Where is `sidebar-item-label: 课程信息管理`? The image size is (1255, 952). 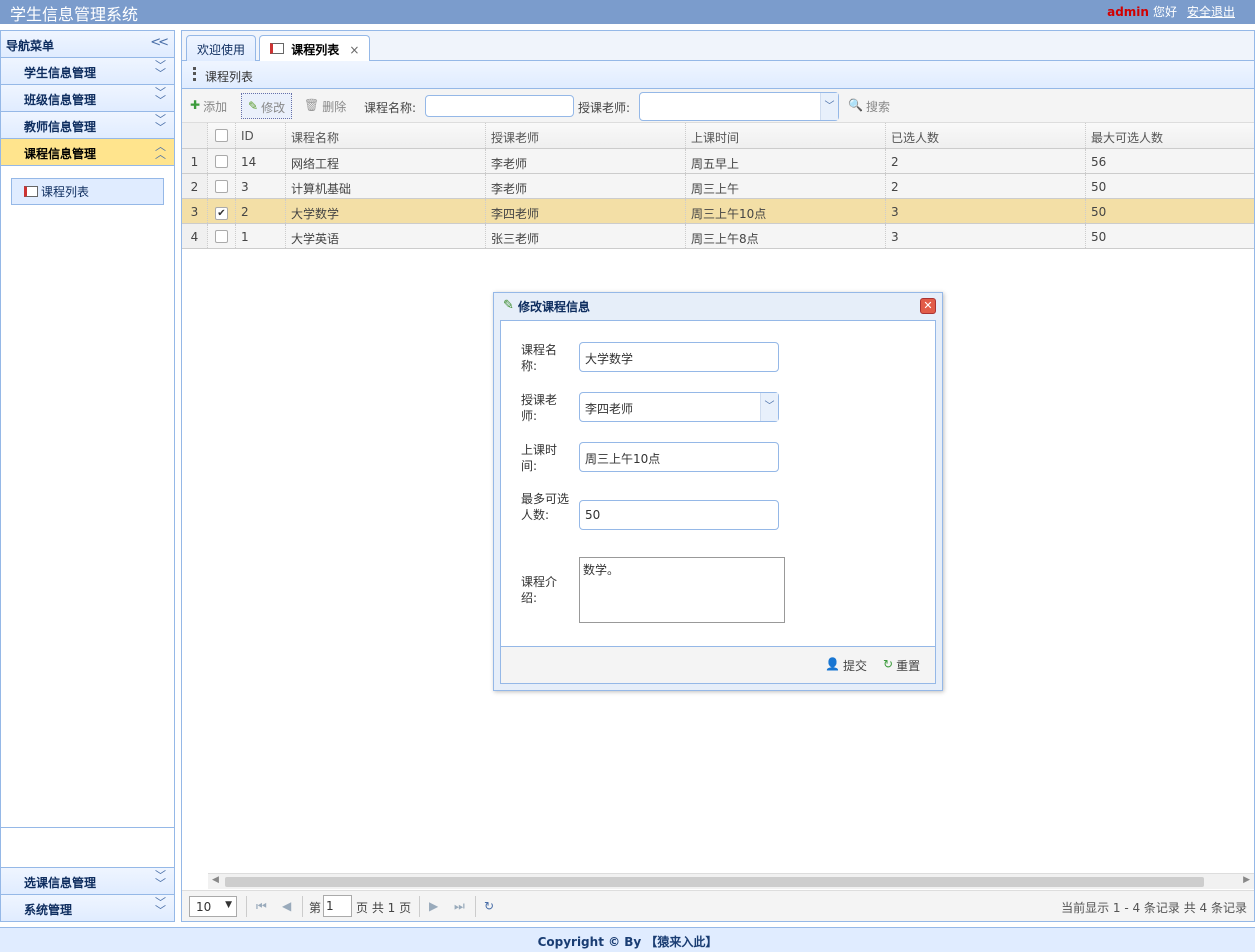
sidebar-item-label: 课程信息管理 is located at coordinates (60, 154).